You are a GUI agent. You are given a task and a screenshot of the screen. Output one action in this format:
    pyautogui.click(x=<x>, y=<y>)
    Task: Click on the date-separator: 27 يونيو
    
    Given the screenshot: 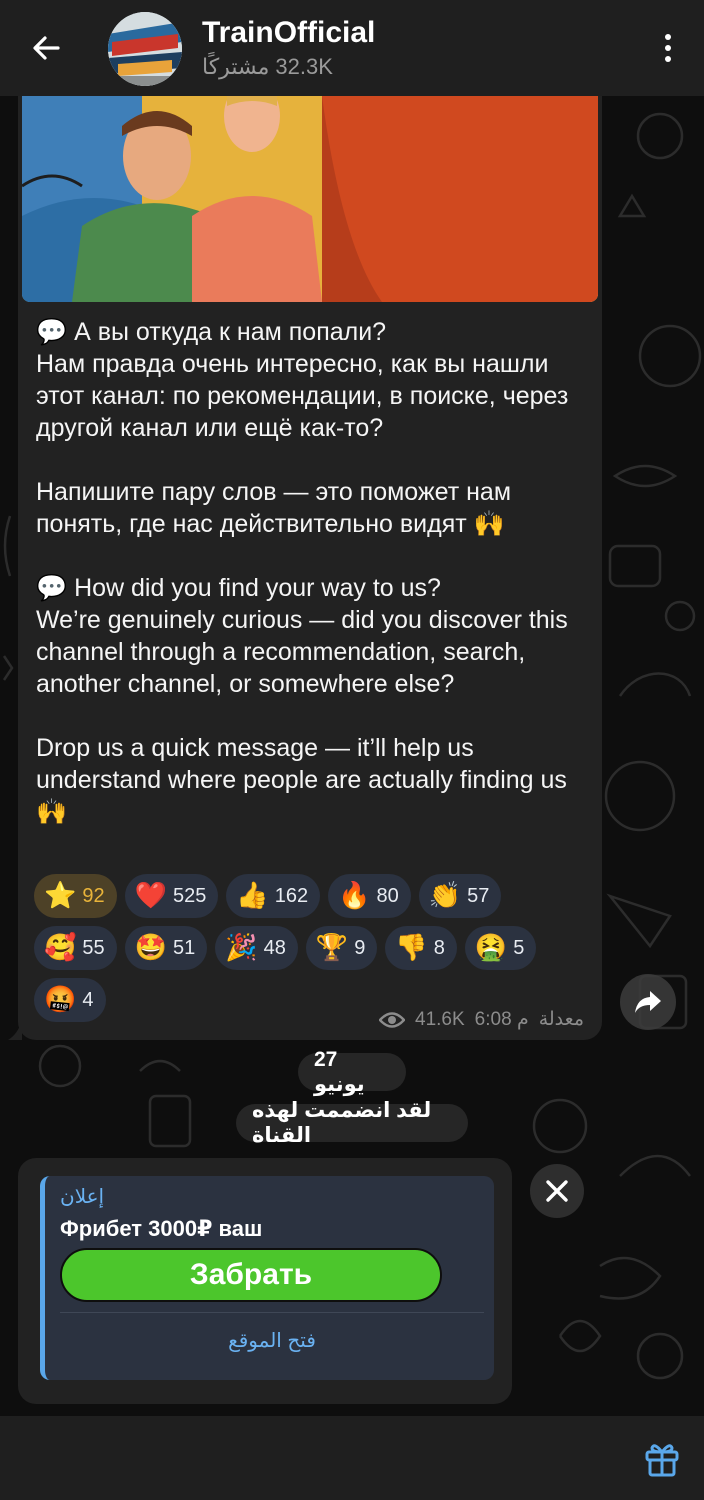 What is the action you would take?
    pyautogui.click(x=352, y=1072)
    